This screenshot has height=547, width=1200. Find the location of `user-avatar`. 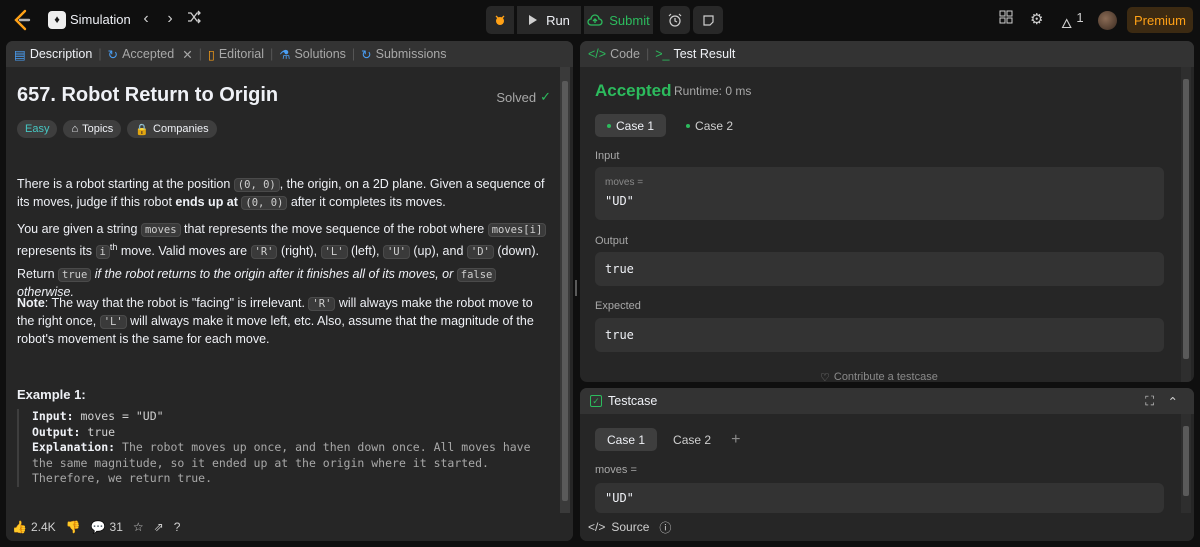

user-avatar is located at coordinates (1107, 20).